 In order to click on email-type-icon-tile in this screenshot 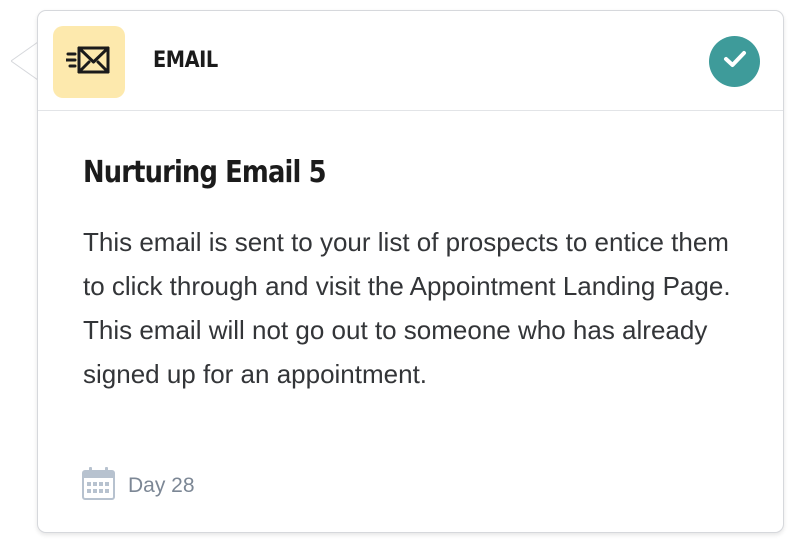, I will do `click(89, 62)`.